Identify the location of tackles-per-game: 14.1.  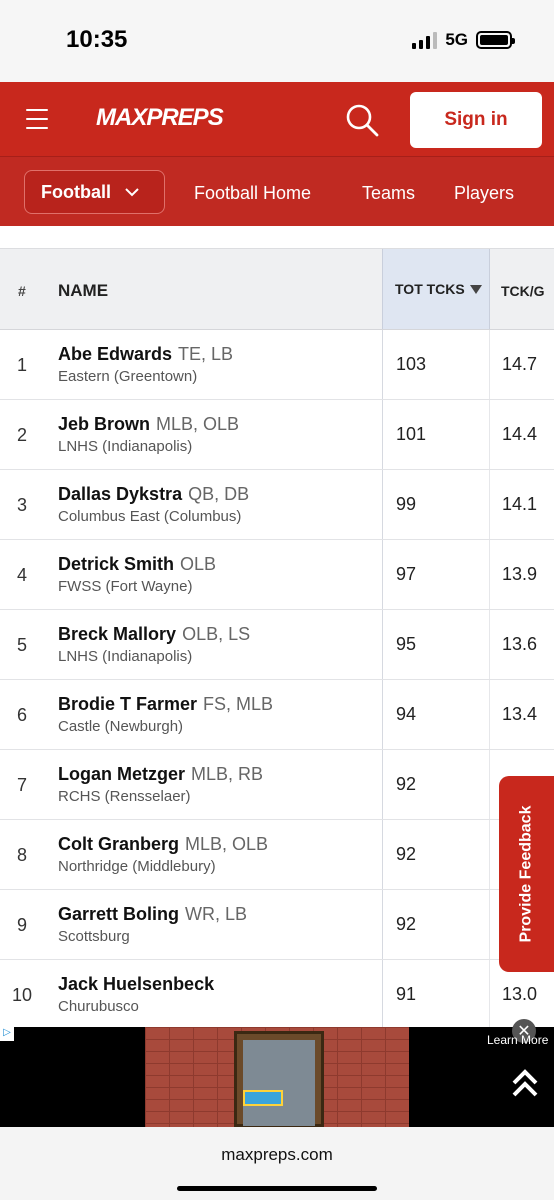
(520, 504).